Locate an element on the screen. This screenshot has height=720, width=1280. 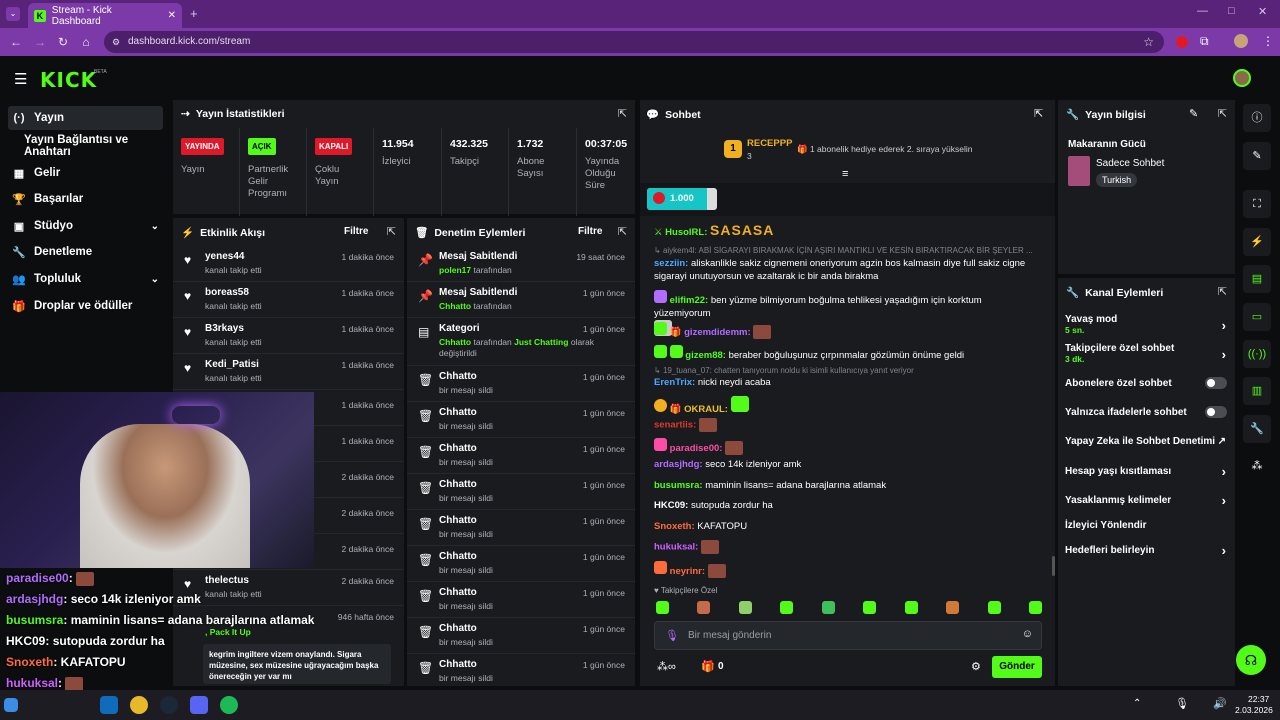
sidebar-item-studyo: ▣ Stüdyo ⌄ is located at coordinates (85, 226).